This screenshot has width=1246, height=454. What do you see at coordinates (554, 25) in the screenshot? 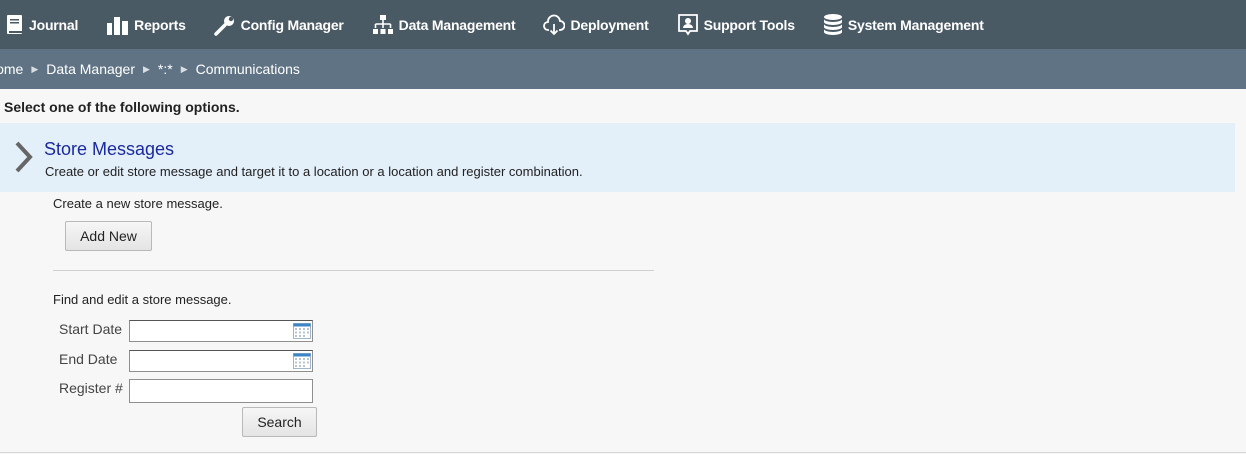
I see `cloud-download-icon` at bounding box center [554, 25].